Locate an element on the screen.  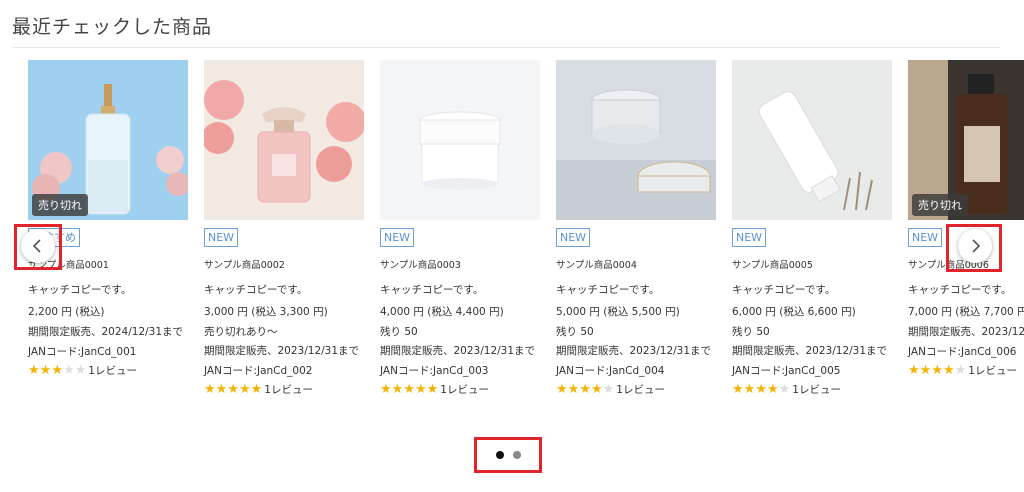
jan-code: JANコード:JanCd_003 is located at coordinates (434, 371).